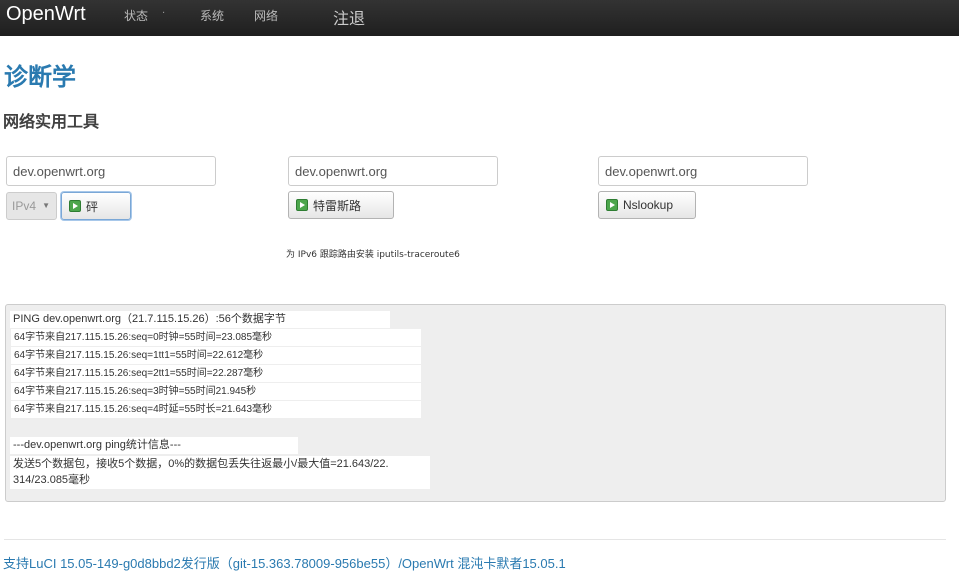 This screenshot has height=581, width=959. I want to click on nav-item-status: 状态, so click(136, 15).